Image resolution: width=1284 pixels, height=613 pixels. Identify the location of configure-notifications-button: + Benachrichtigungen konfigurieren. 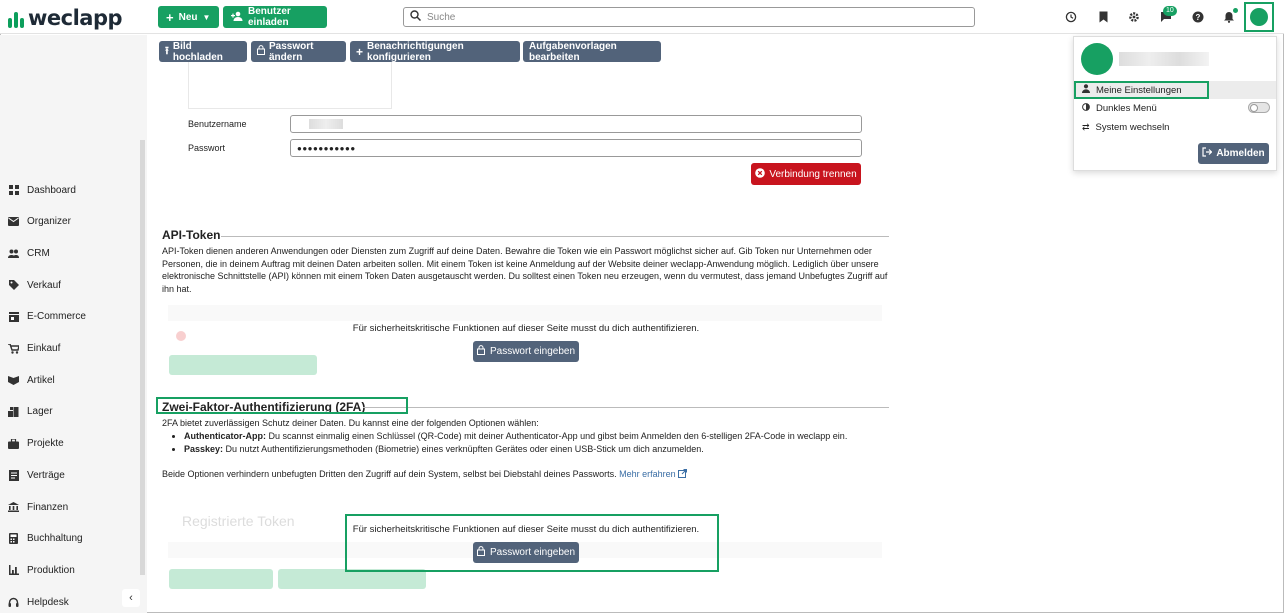
(435, 51).